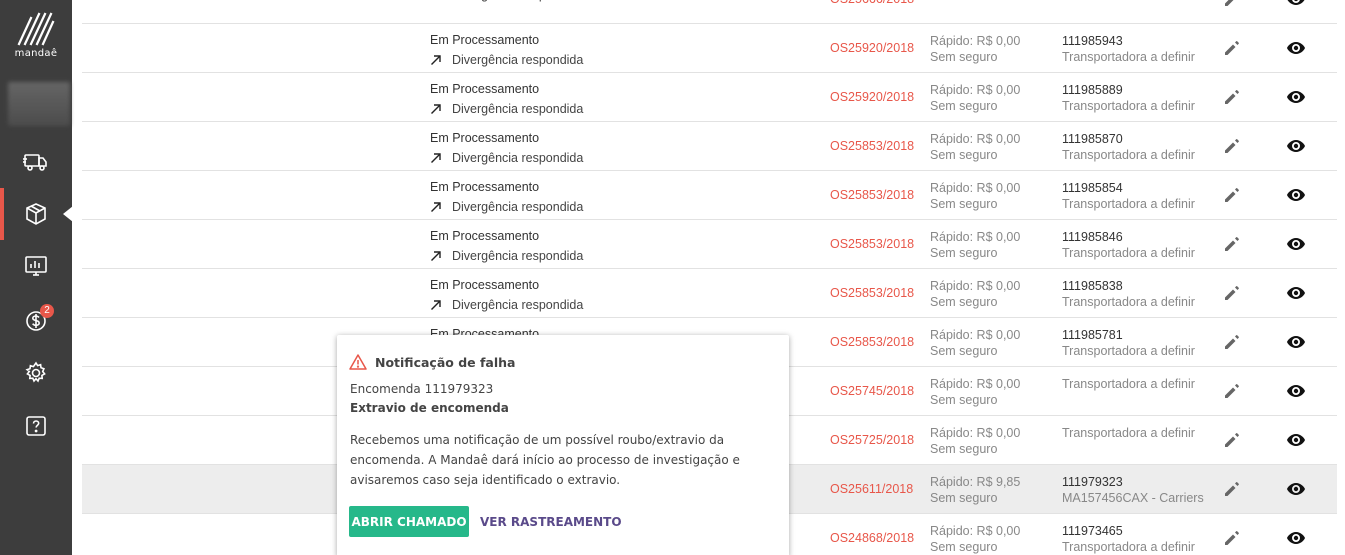 The height and width of the screenshot is (555, 1345). What do you see at coordinates (409, 521) in the screenshot?
I see `open-ticket-button: ABRIR CHAMADO` at bounding box center [409, 521].